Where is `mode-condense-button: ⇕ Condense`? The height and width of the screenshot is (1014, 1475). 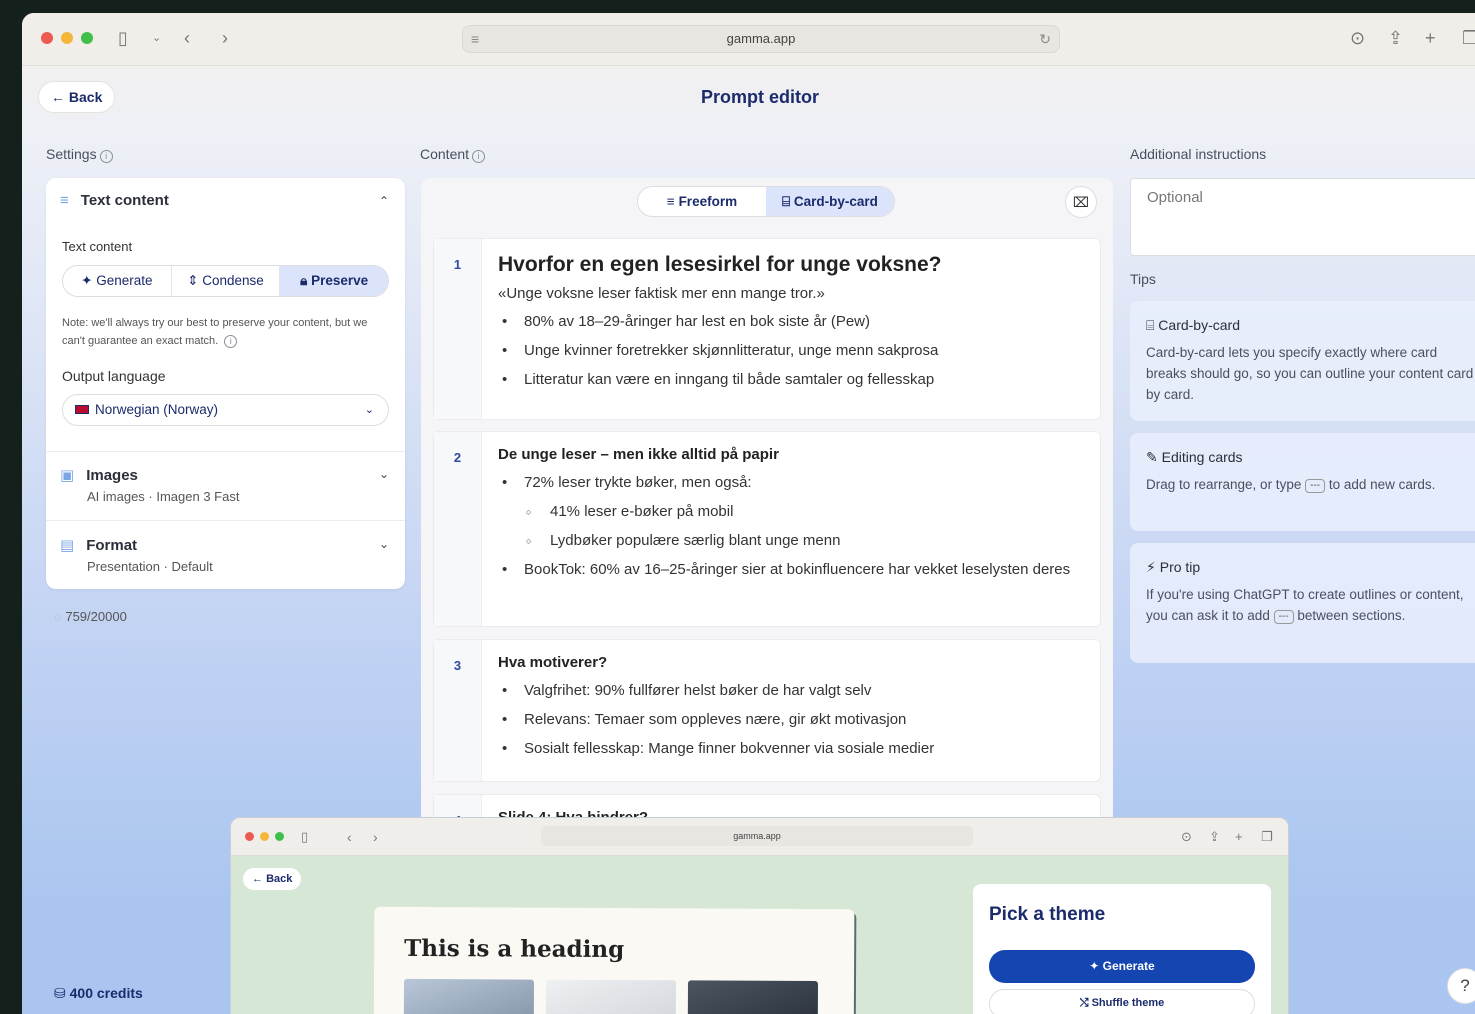 mode-condense-button: ⇕ Condense is located at coordinates (226, 281).